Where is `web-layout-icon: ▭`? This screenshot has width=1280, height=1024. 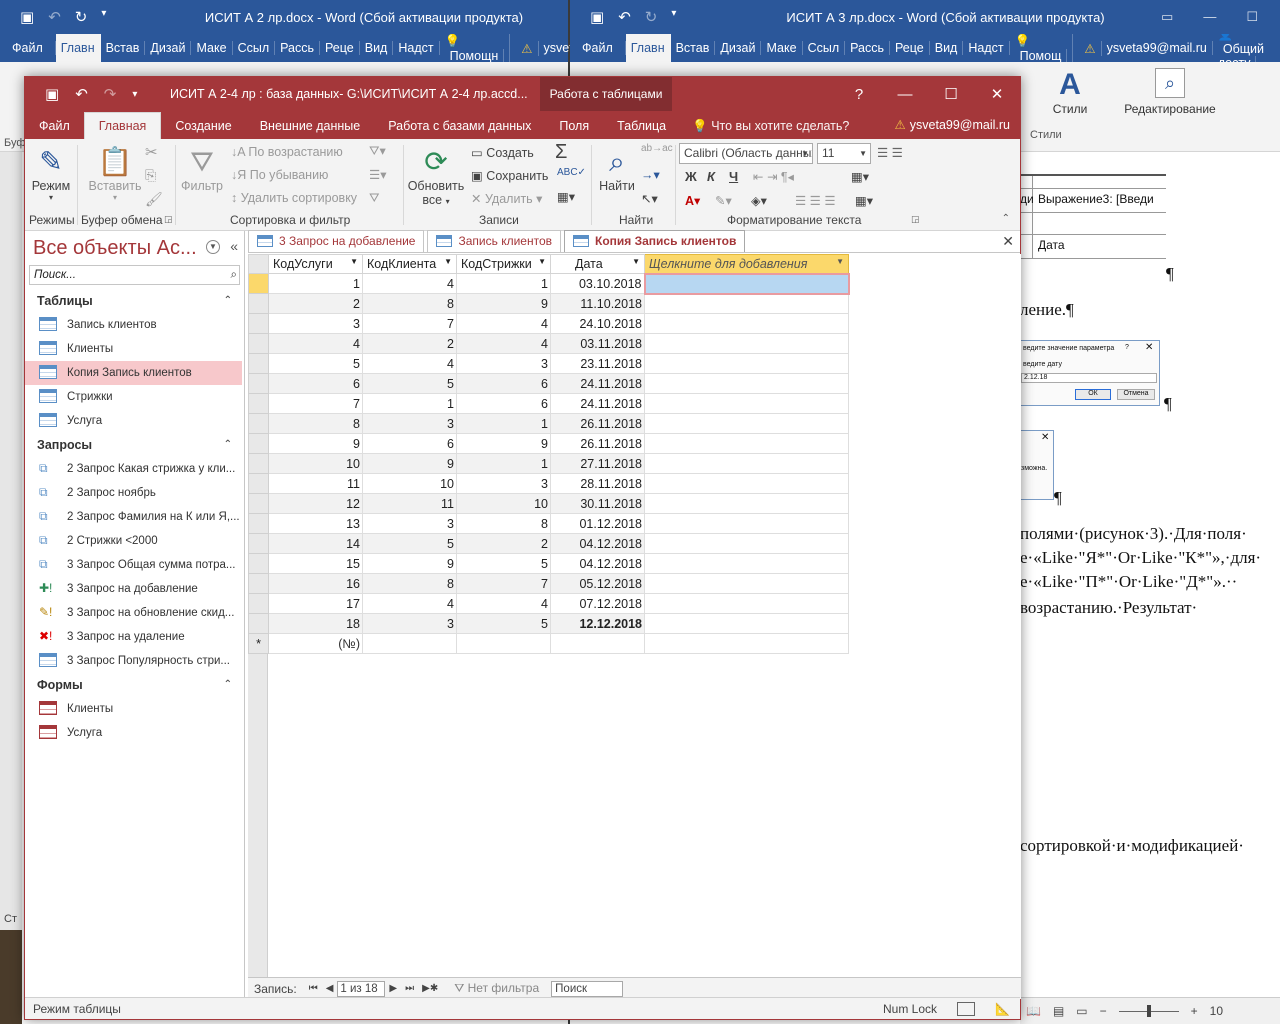
web-layout-icon: ▭ is located at coordinates (1081, 1011).